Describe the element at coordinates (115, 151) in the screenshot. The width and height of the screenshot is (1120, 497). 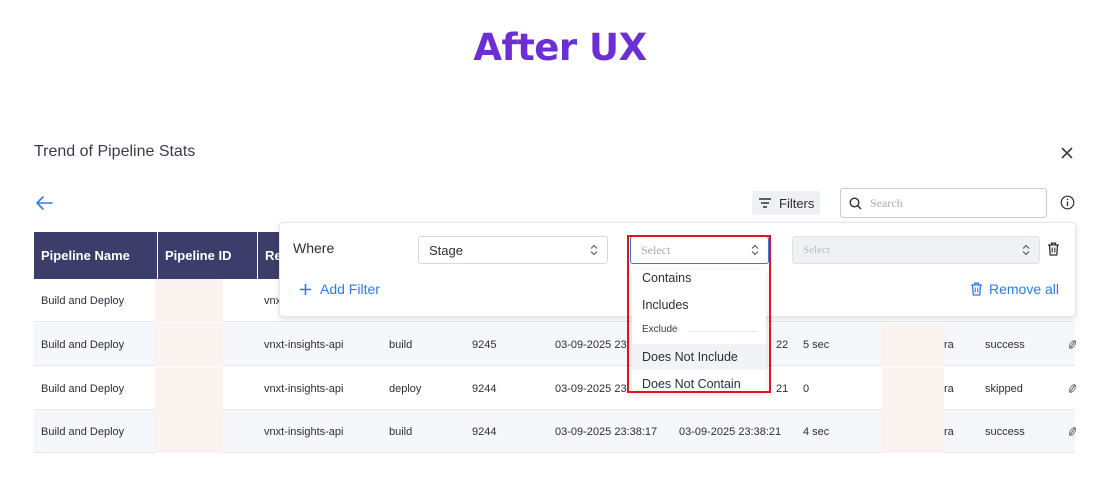
I see `panel-title: Trend of Pipeline Stats` at that location.